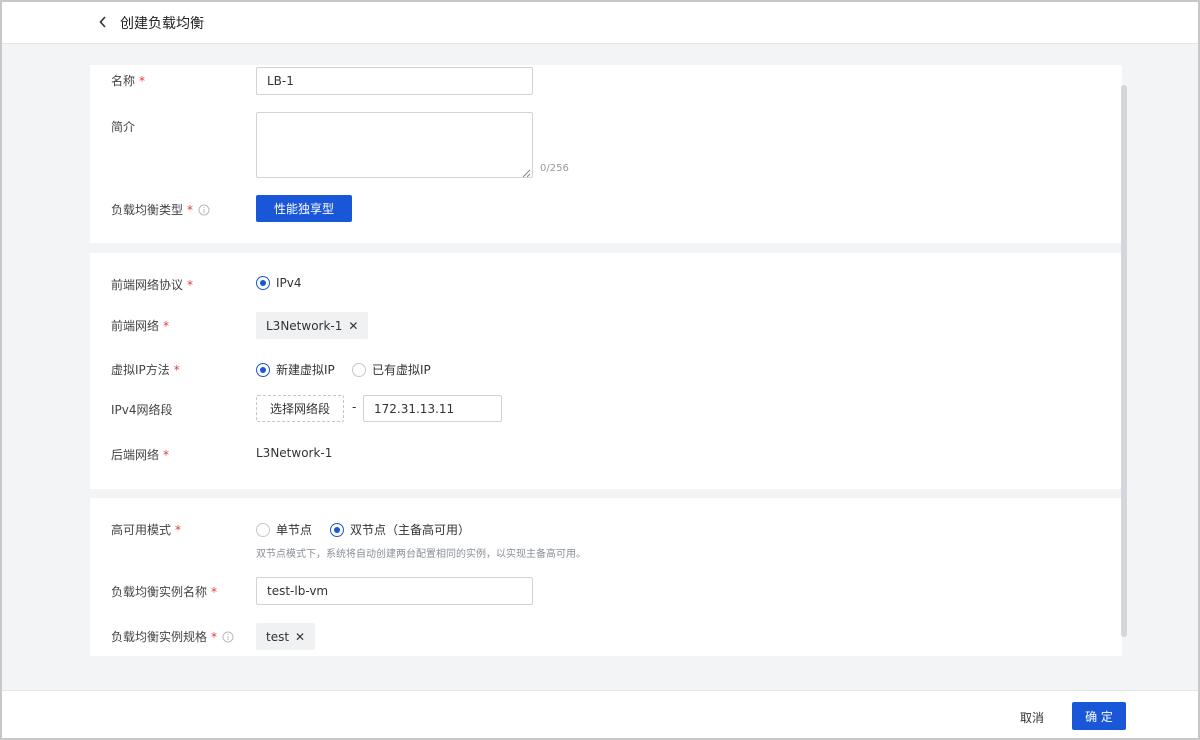  What do you see at coordinates (140, 455) in the screenshot?
I see `backend-network-label: 后端网络 *` at bounding box center [140, 455].